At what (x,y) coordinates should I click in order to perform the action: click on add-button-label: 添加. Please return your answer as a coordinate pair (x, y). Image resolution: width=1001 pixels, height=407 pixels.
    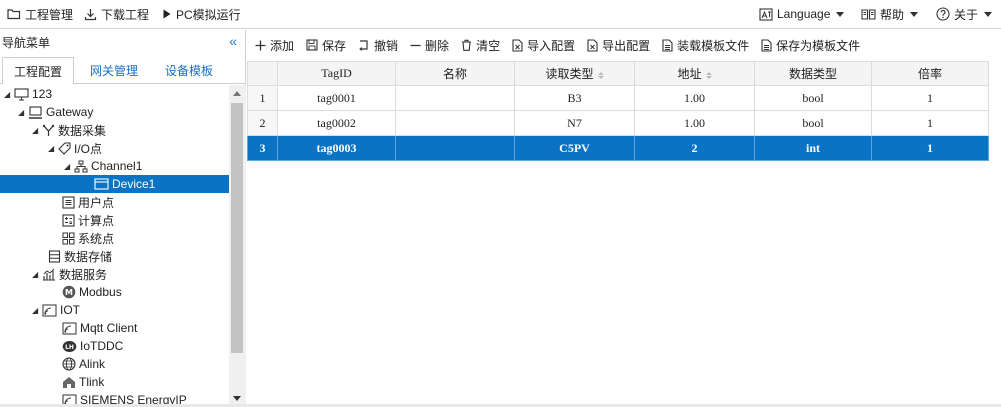
    Looking at the image, I should click on (282, 45).